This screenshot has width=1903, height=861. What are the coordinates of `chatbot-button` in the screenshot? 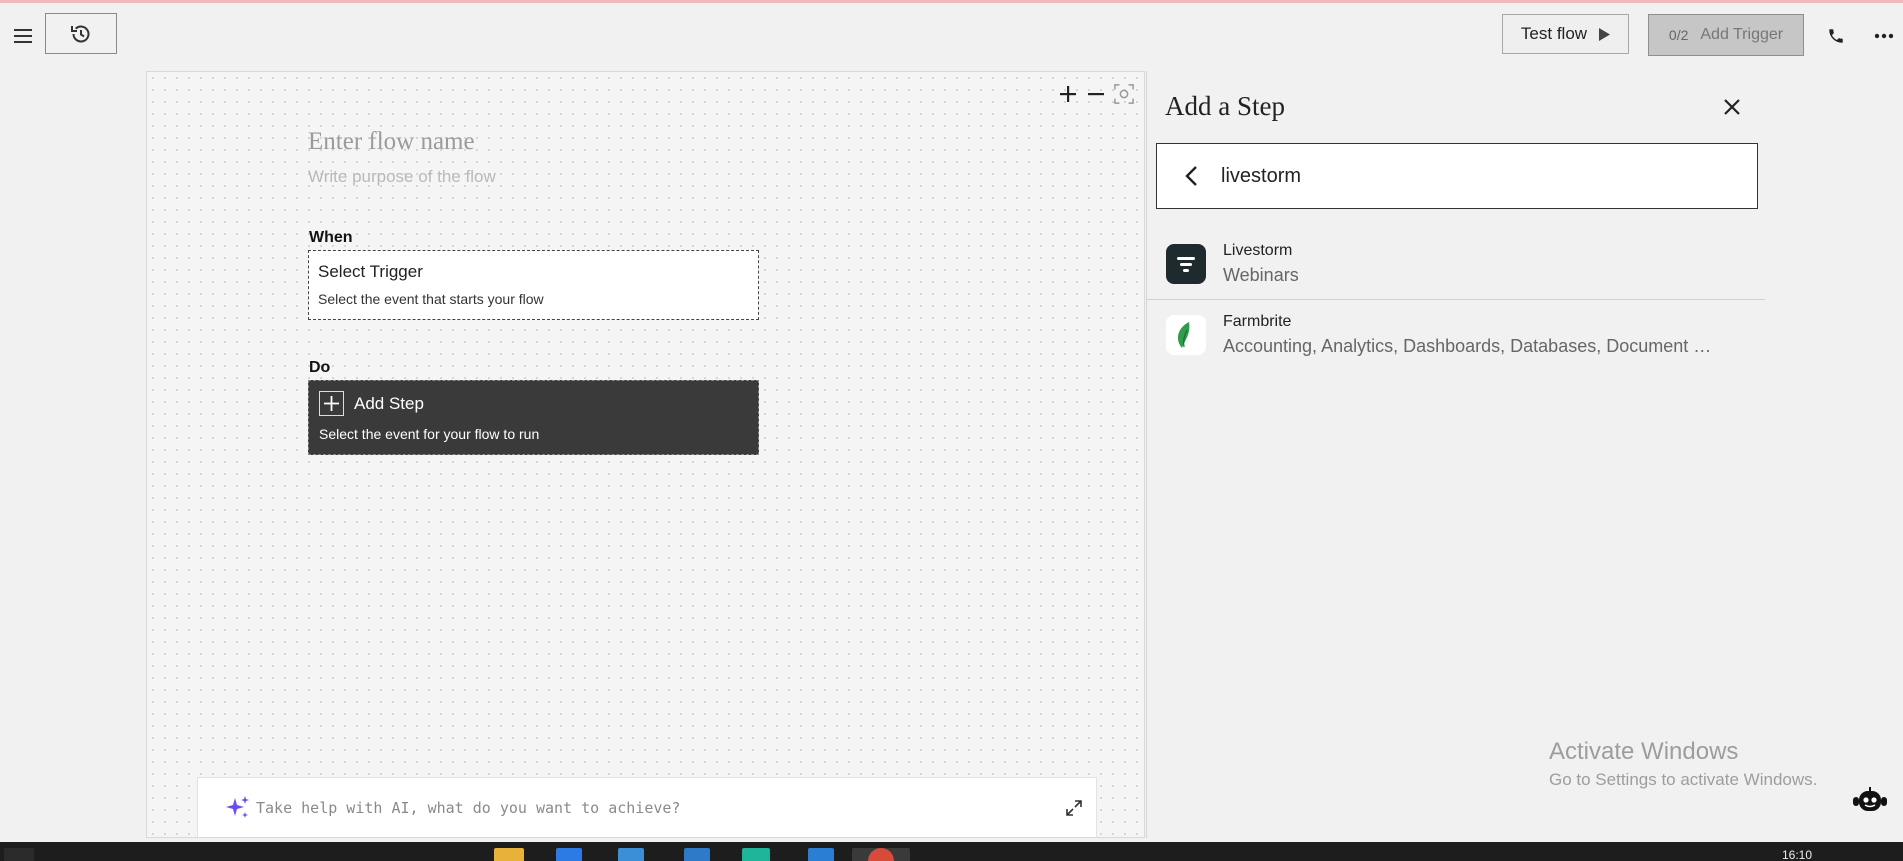 It's located at (1870, 801).